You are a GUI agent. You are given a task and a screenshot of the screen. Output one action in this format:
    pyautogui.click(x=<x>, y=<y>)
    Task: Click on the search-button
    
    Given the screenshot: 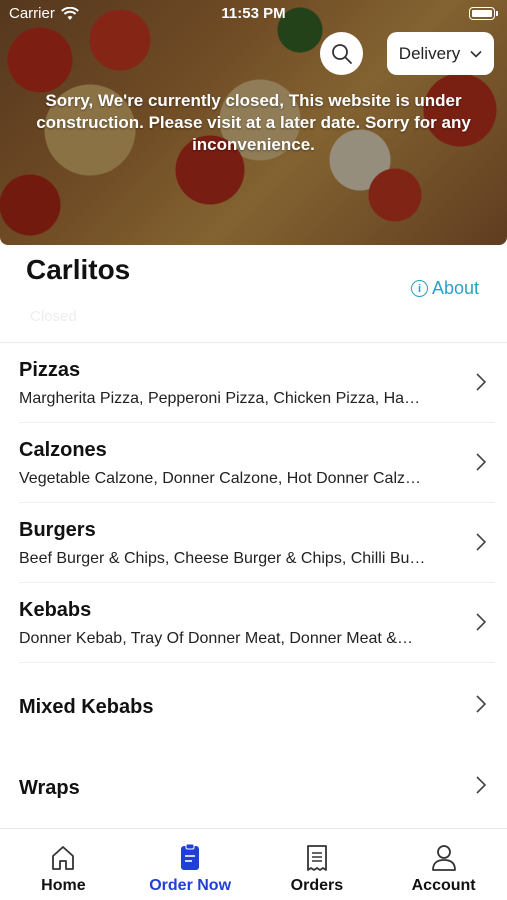 What is the action you would take?
    pyautogui.click(x=341, y=53)
    